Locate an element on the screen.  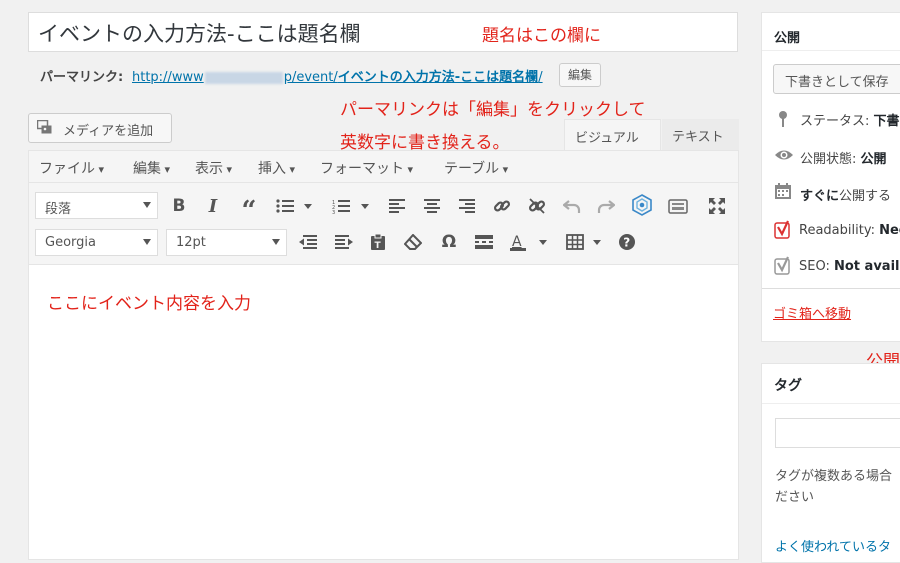
bullet-list-dropdown-icon is located at coordinates (308, 206).